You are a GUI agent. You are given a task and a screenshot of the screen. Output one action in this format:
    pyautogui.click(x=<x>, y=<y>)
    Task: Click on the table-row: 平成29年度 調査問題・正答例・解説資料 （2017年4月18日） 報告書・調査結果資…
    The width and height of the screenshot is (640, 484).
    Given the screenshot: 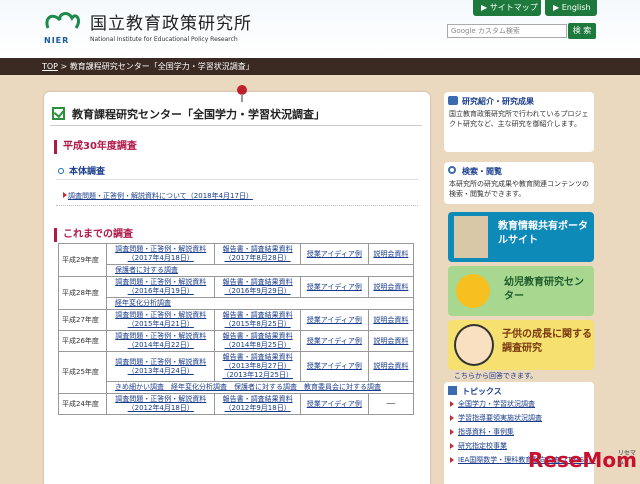 What is the action you would take?
    pyautogui.click(x=236, y=260)
    